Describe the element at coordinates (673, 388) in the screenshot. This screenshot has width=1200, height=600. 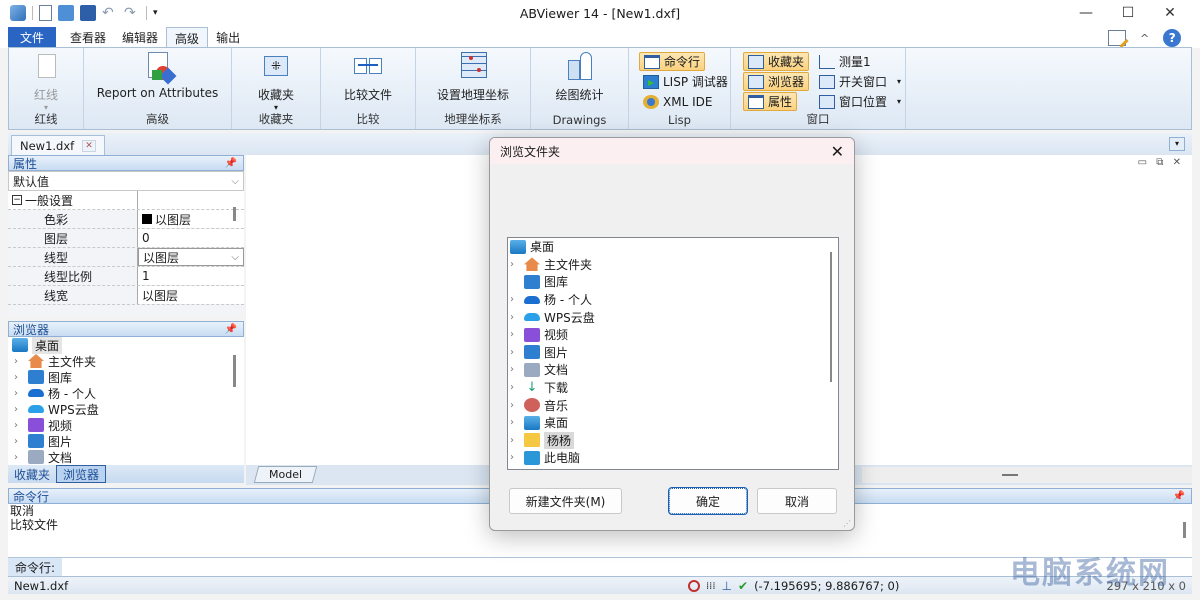
I see `tree-item: › ↓ 下载` at that location.